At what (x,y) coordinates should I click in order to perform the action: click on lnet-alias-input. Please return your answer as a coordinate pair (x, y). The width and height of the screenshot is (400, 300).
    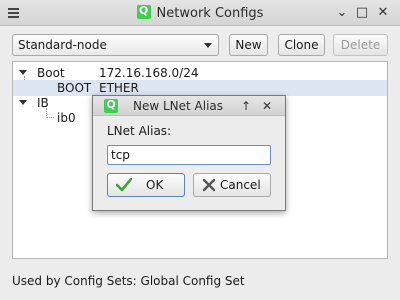
    Looking at the image, I should click on (189, 155).